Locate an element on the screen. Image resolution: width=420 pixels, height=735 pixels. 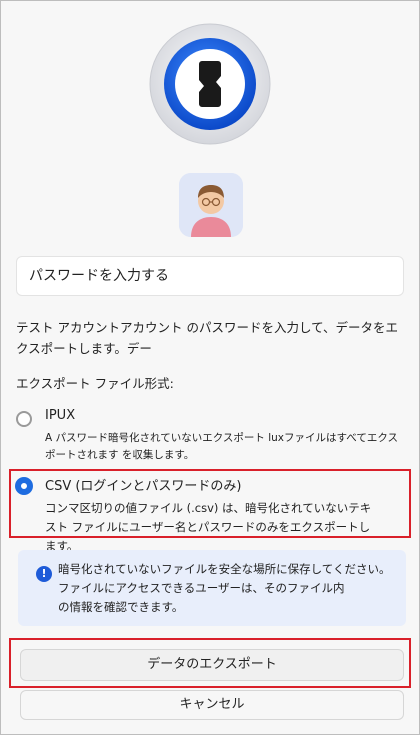
notice-line: ファイルにアクセスできるユーザーは、そのファイル内 is located at coordinates (201, 588).